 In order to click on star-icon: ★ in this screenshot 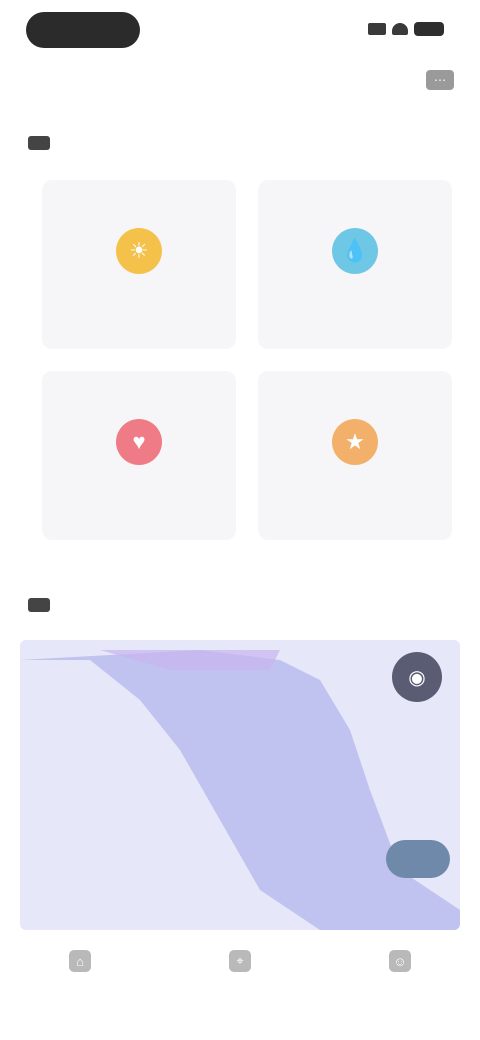, I will do `click(355, 441)`.